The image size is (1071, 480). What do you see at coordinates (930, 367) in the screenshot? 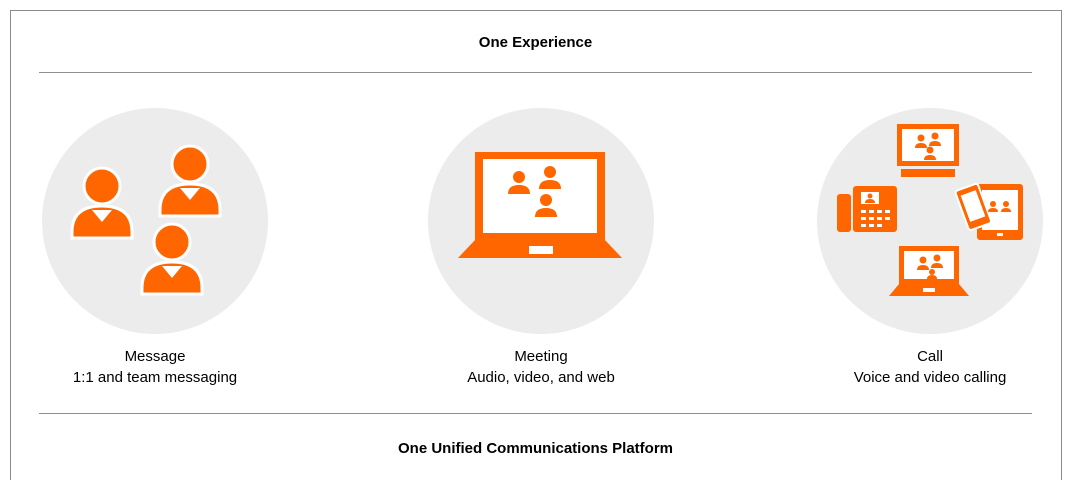
I see `call-caption: Call Voice and video calling` at bounding box center [930, 367].